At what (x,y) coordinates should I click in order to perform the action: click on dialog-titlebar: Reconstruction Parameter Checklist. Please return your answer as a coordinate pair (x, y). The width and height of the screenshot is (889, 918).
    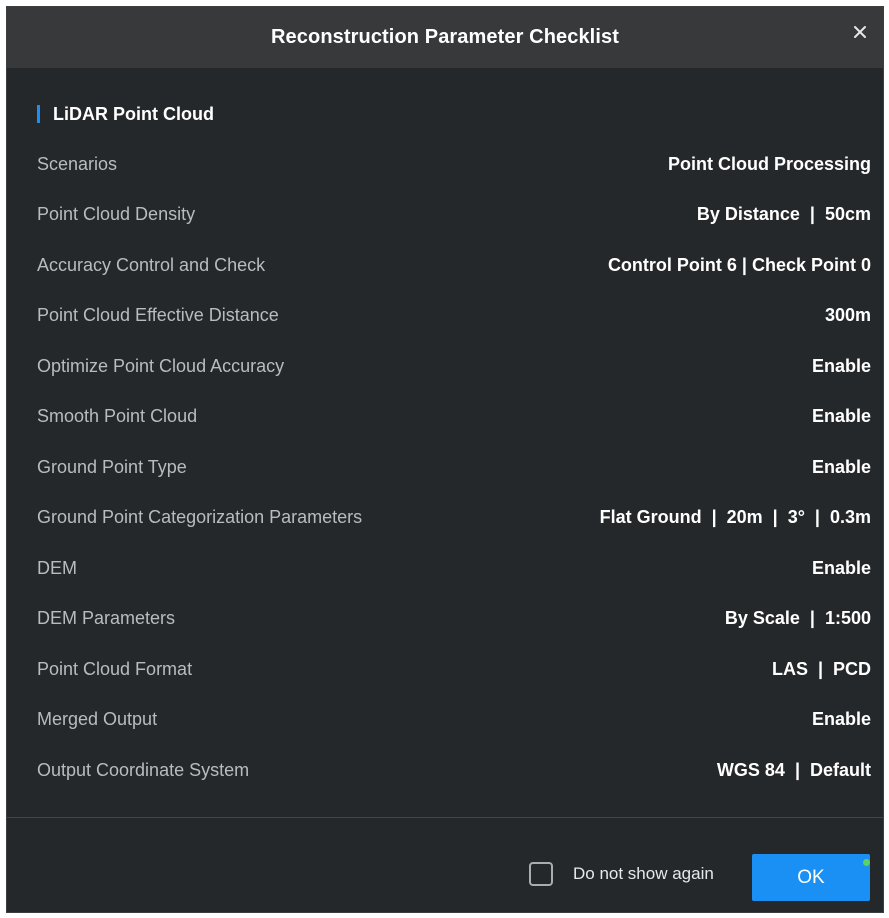
    Looking at the image, I should click on (445, 37).